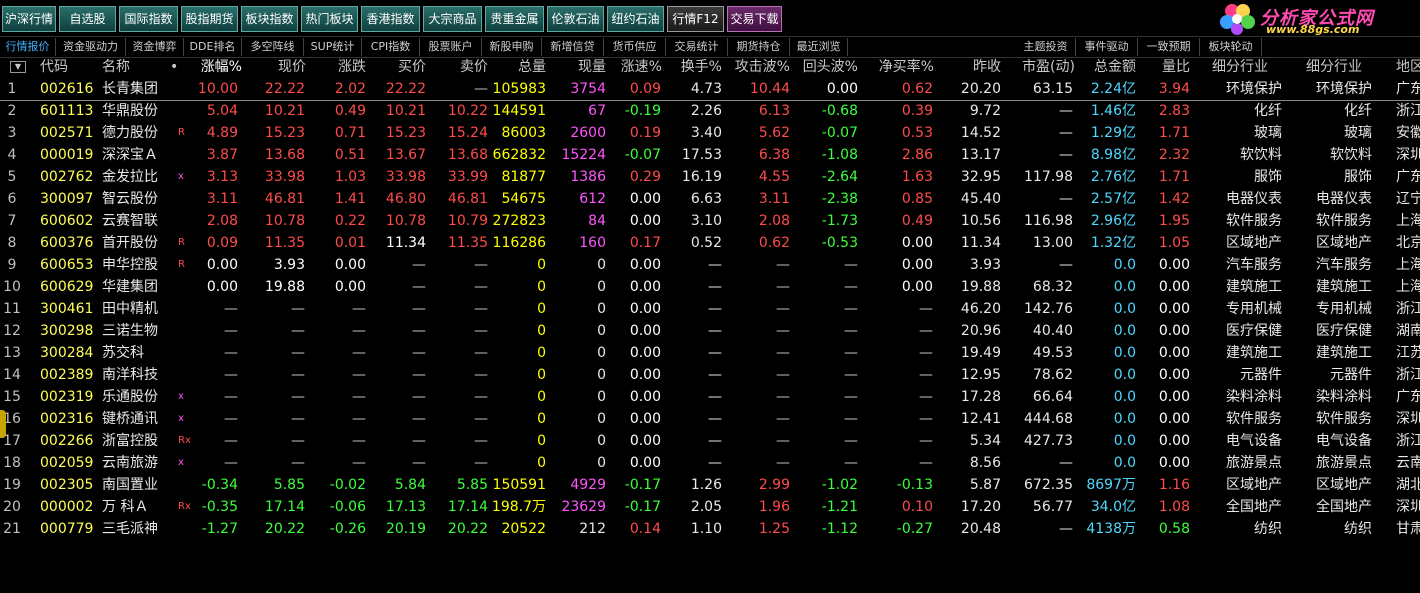 Image resolution: width=1420 pixels, height=593 pixels. Describe the element at coordinates (901, 67) in the screenshot. I see `column-header-14: 净买率%` at that location.